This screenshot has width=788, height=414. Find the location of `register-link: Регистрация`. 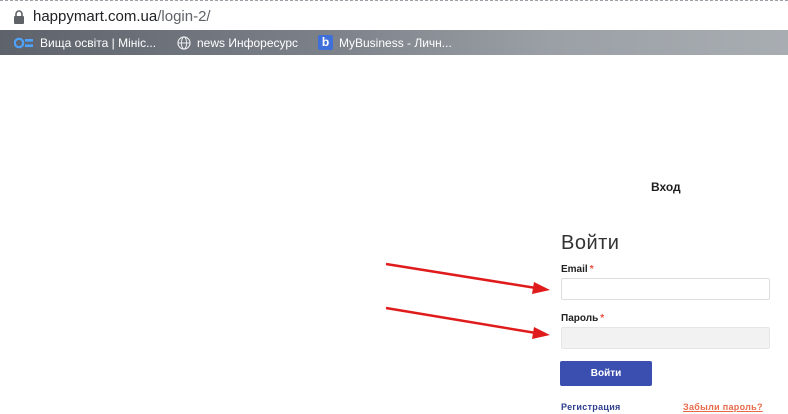

register-link: Регистрация is located at coordinates (591, 407).